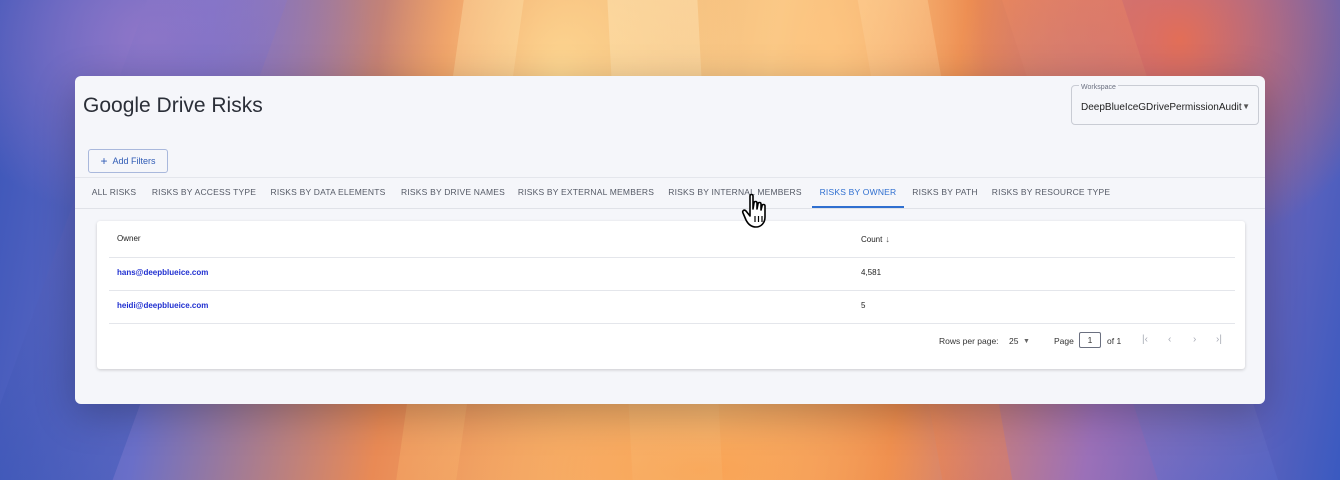 The image size is (1340, 480). I want to click on tab-risks-by-external-members: RISKS BY EXTERNAL MEMBERS, so click(586, 193).